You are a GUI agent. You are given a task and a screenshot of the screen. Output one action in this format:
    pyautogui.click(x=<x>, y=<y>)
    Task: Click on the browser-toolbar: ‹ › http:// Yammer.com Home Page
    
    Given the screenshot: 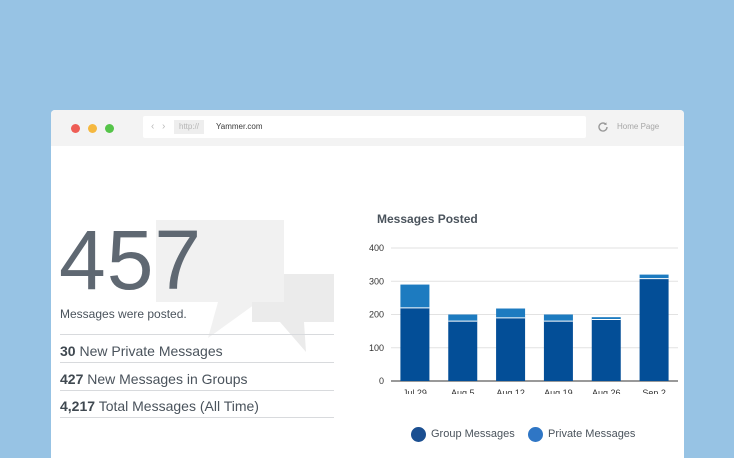 What is the action you would take?
    pyautogui.click(x=367, y=128)
    